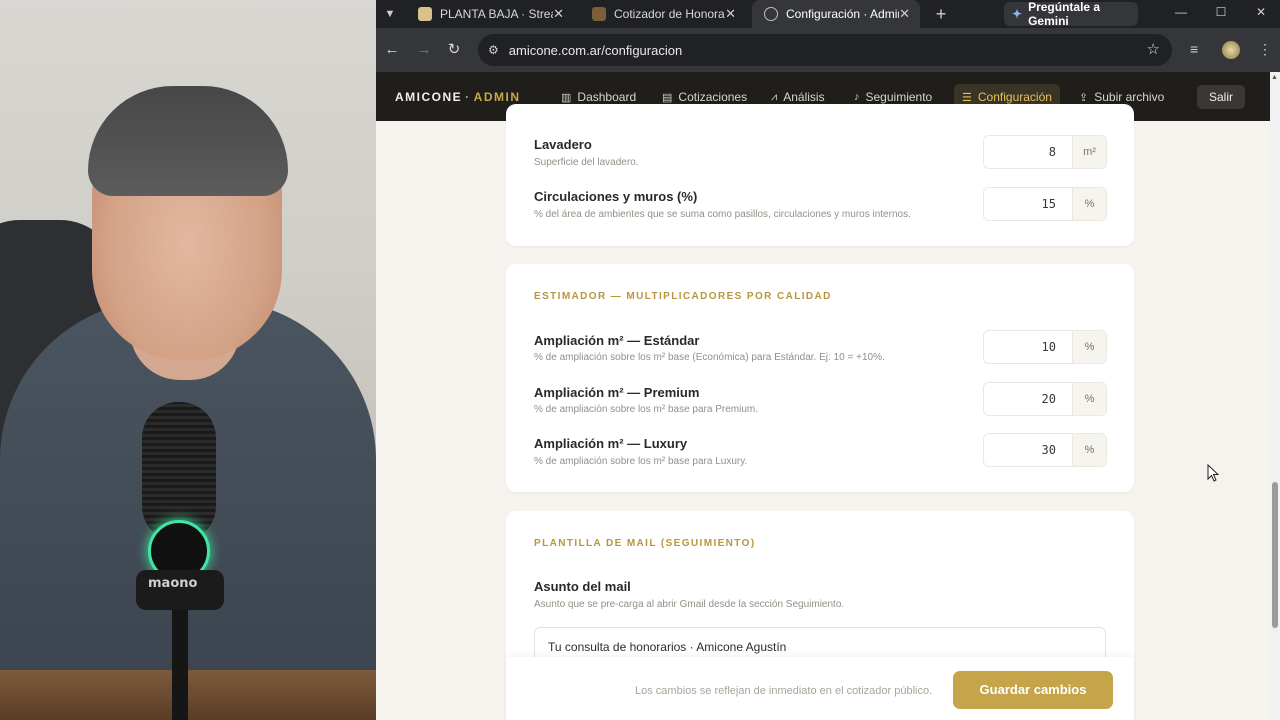 This screenshot has height=720, width=1280. Describe the element at coordinates (617, 340) in the screenshot. I see `field-label: Ampliación m² — Estándar` at that location.